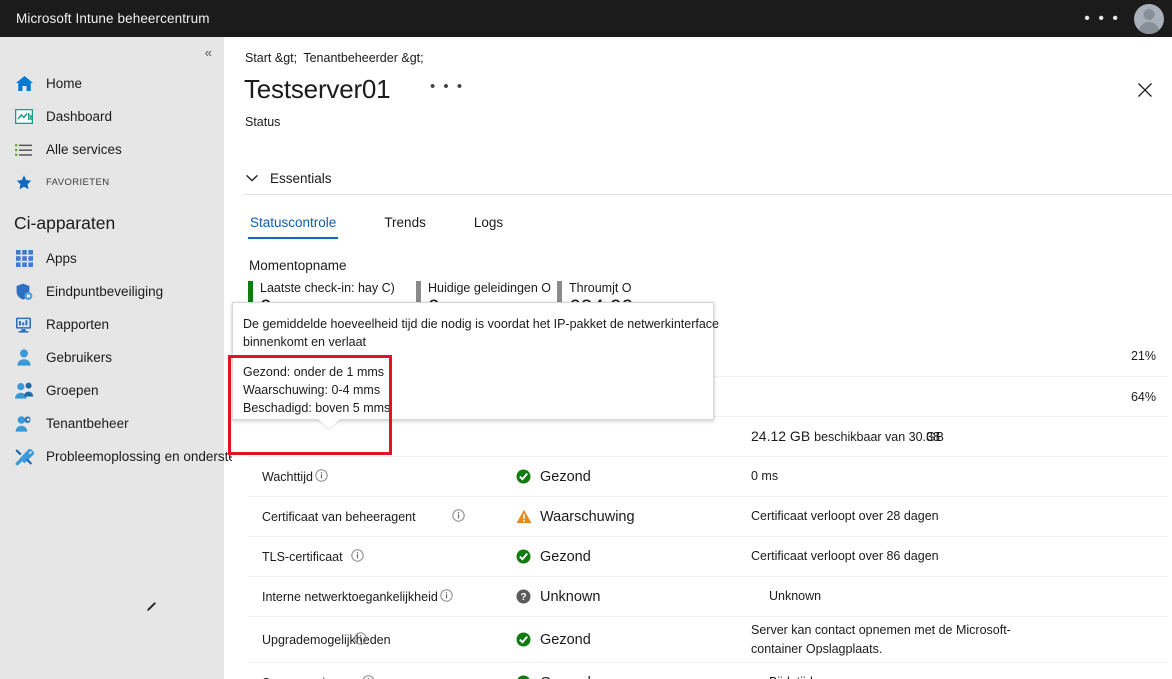 This screenshot has width=1172, height=679. Describe the element at coordinates (302, 556) in the screenshot. I see `row-name: TLS-certificaat` at that location.